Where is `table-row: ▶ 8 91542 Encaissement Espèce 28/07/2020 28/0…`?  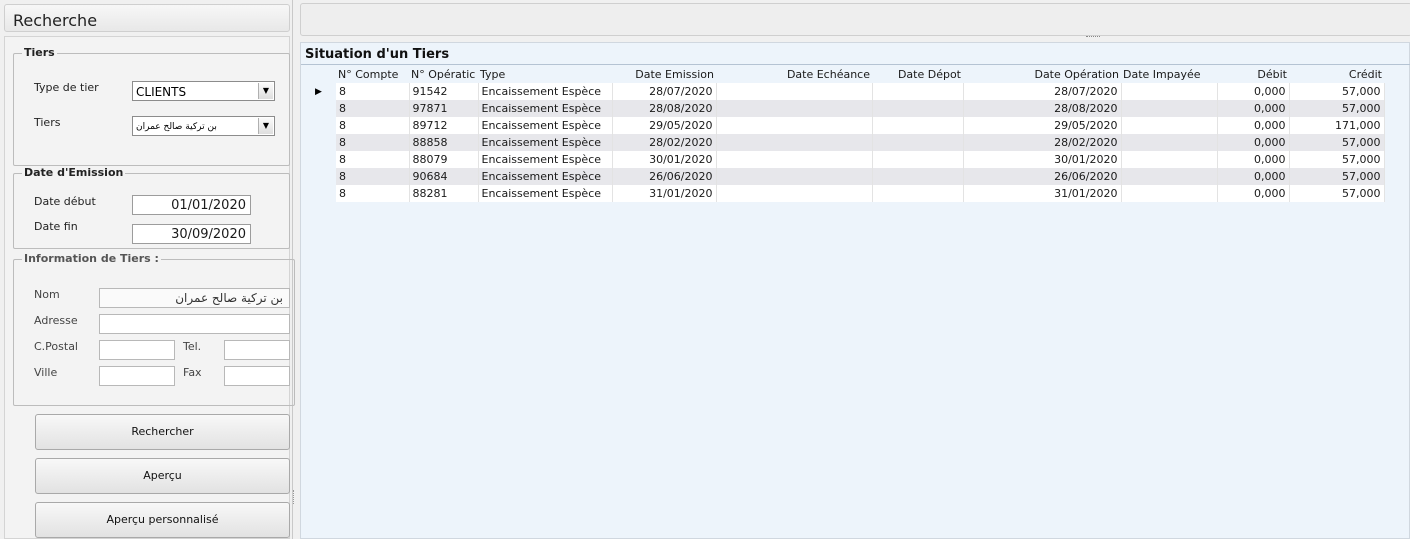
table-row: ▶ 8 91542 Encaissement Espèce 28/07/2020 28/0… is located at coordinates (843, 91).